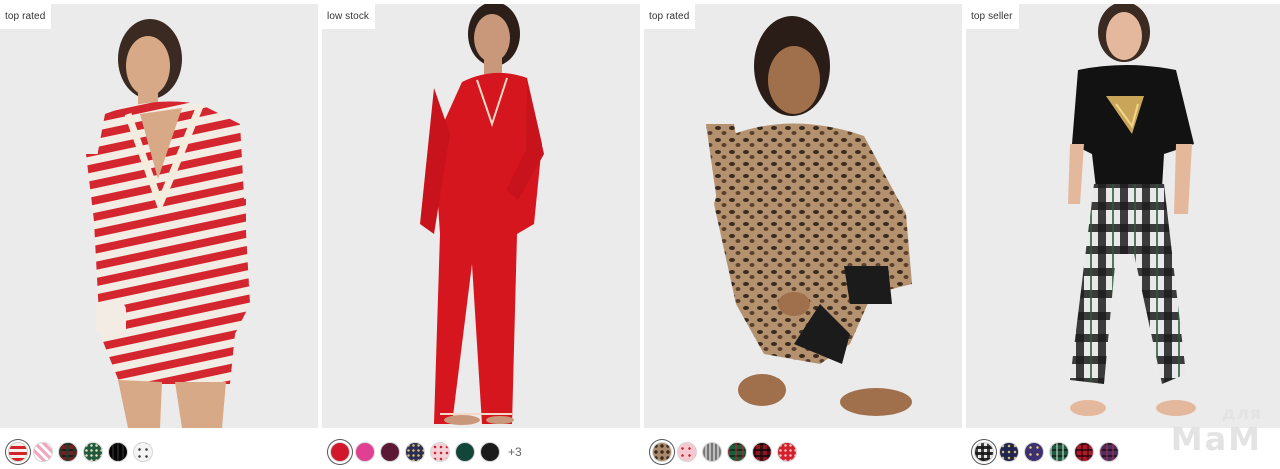  What do you see at coordinates (465, 452) in the screenshot?
I see `swatch-dark-green` at bounding box center [465, 452].